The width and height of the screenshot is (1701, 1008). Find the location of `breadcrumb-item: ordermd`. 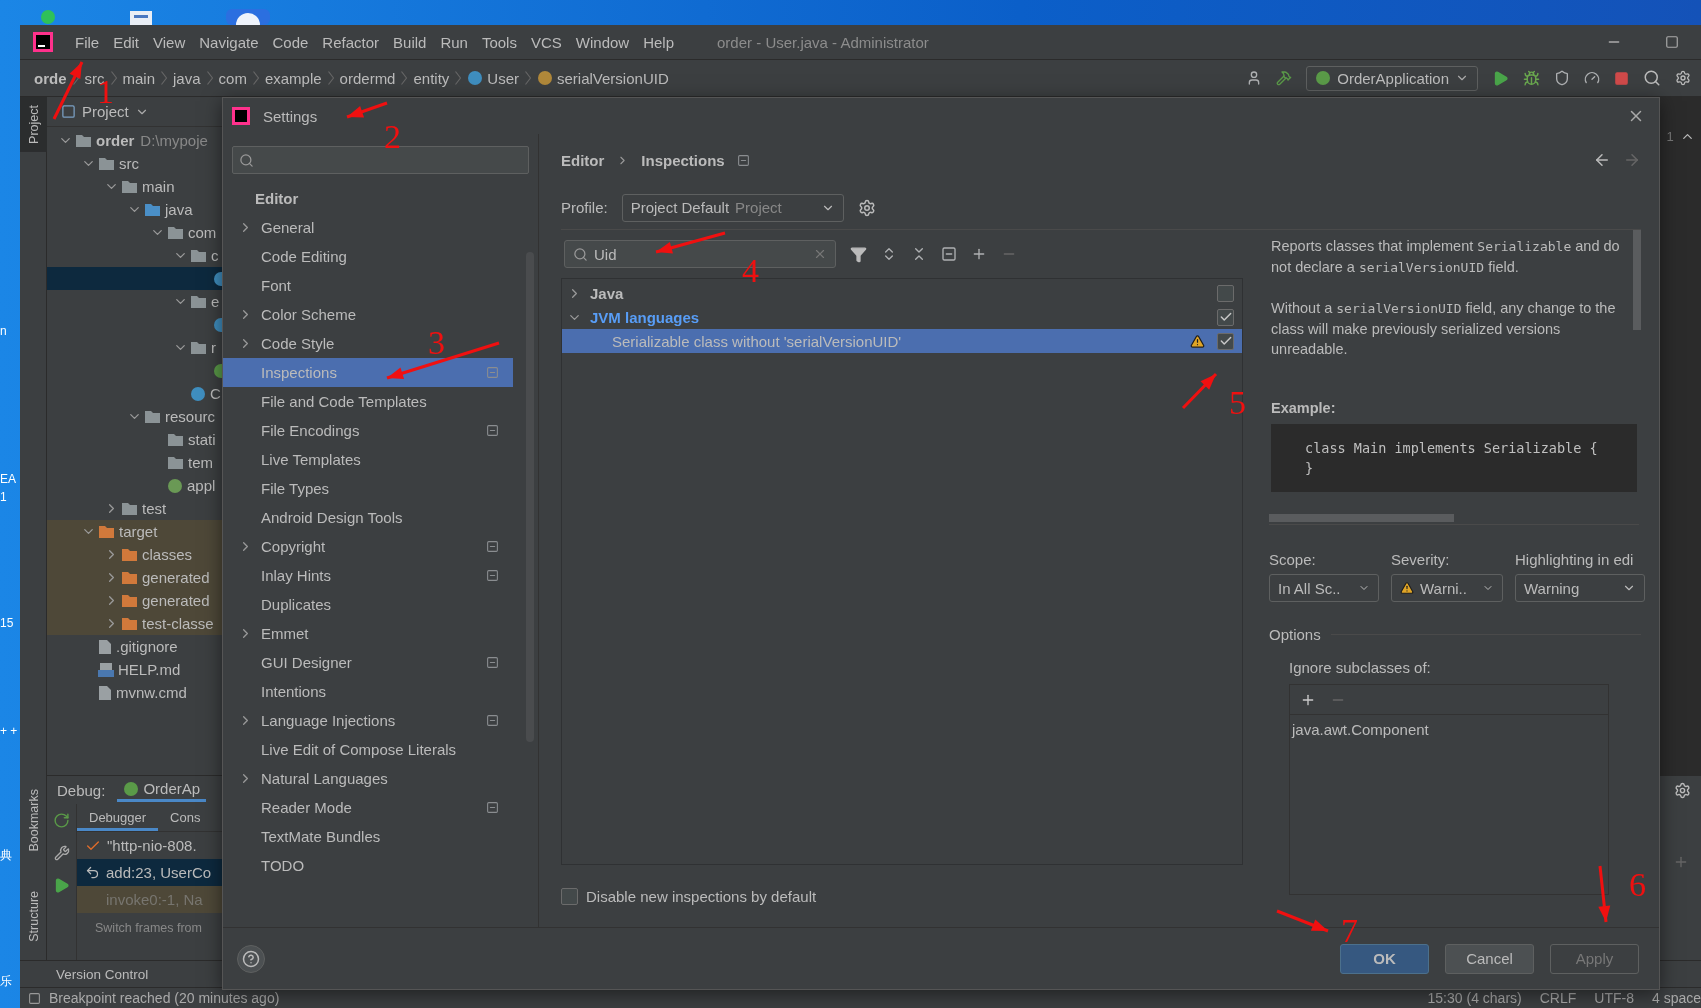

breadcrumb-item: ordermd is located at coordinates (367, 78).